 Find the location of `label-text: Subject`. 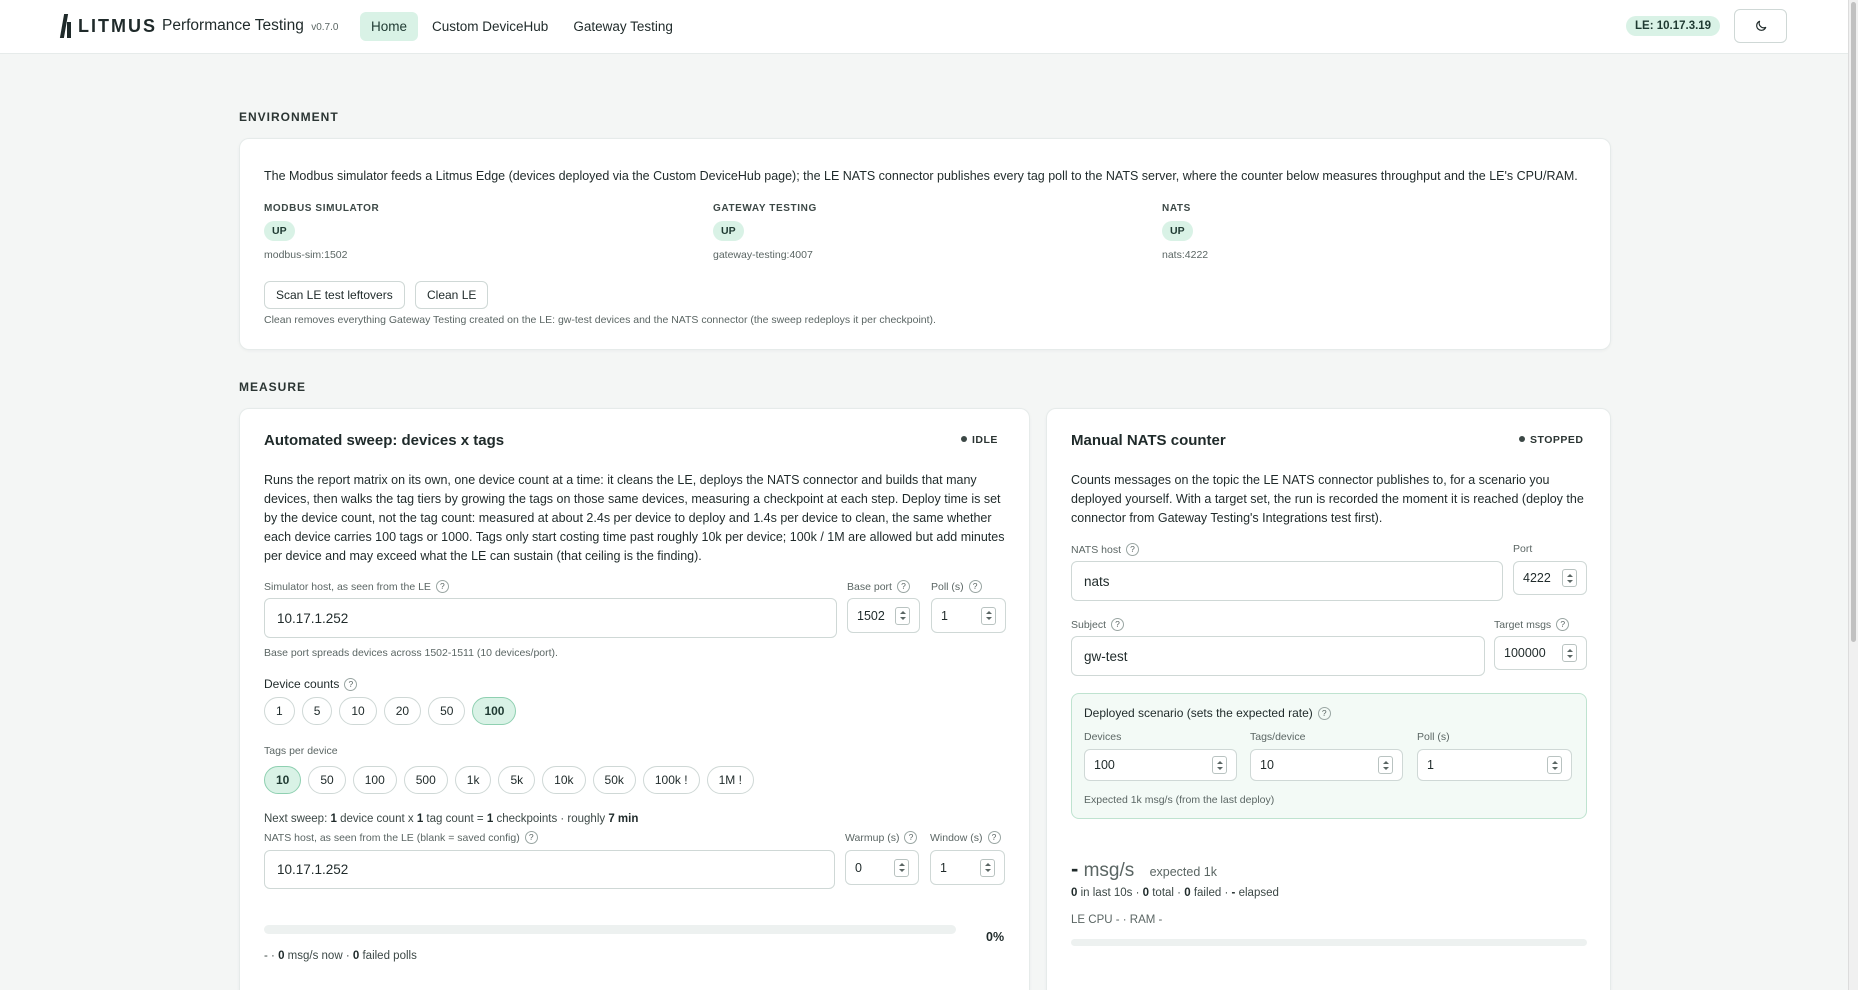

label-text: Subject is located at coordinates (1089, 624).